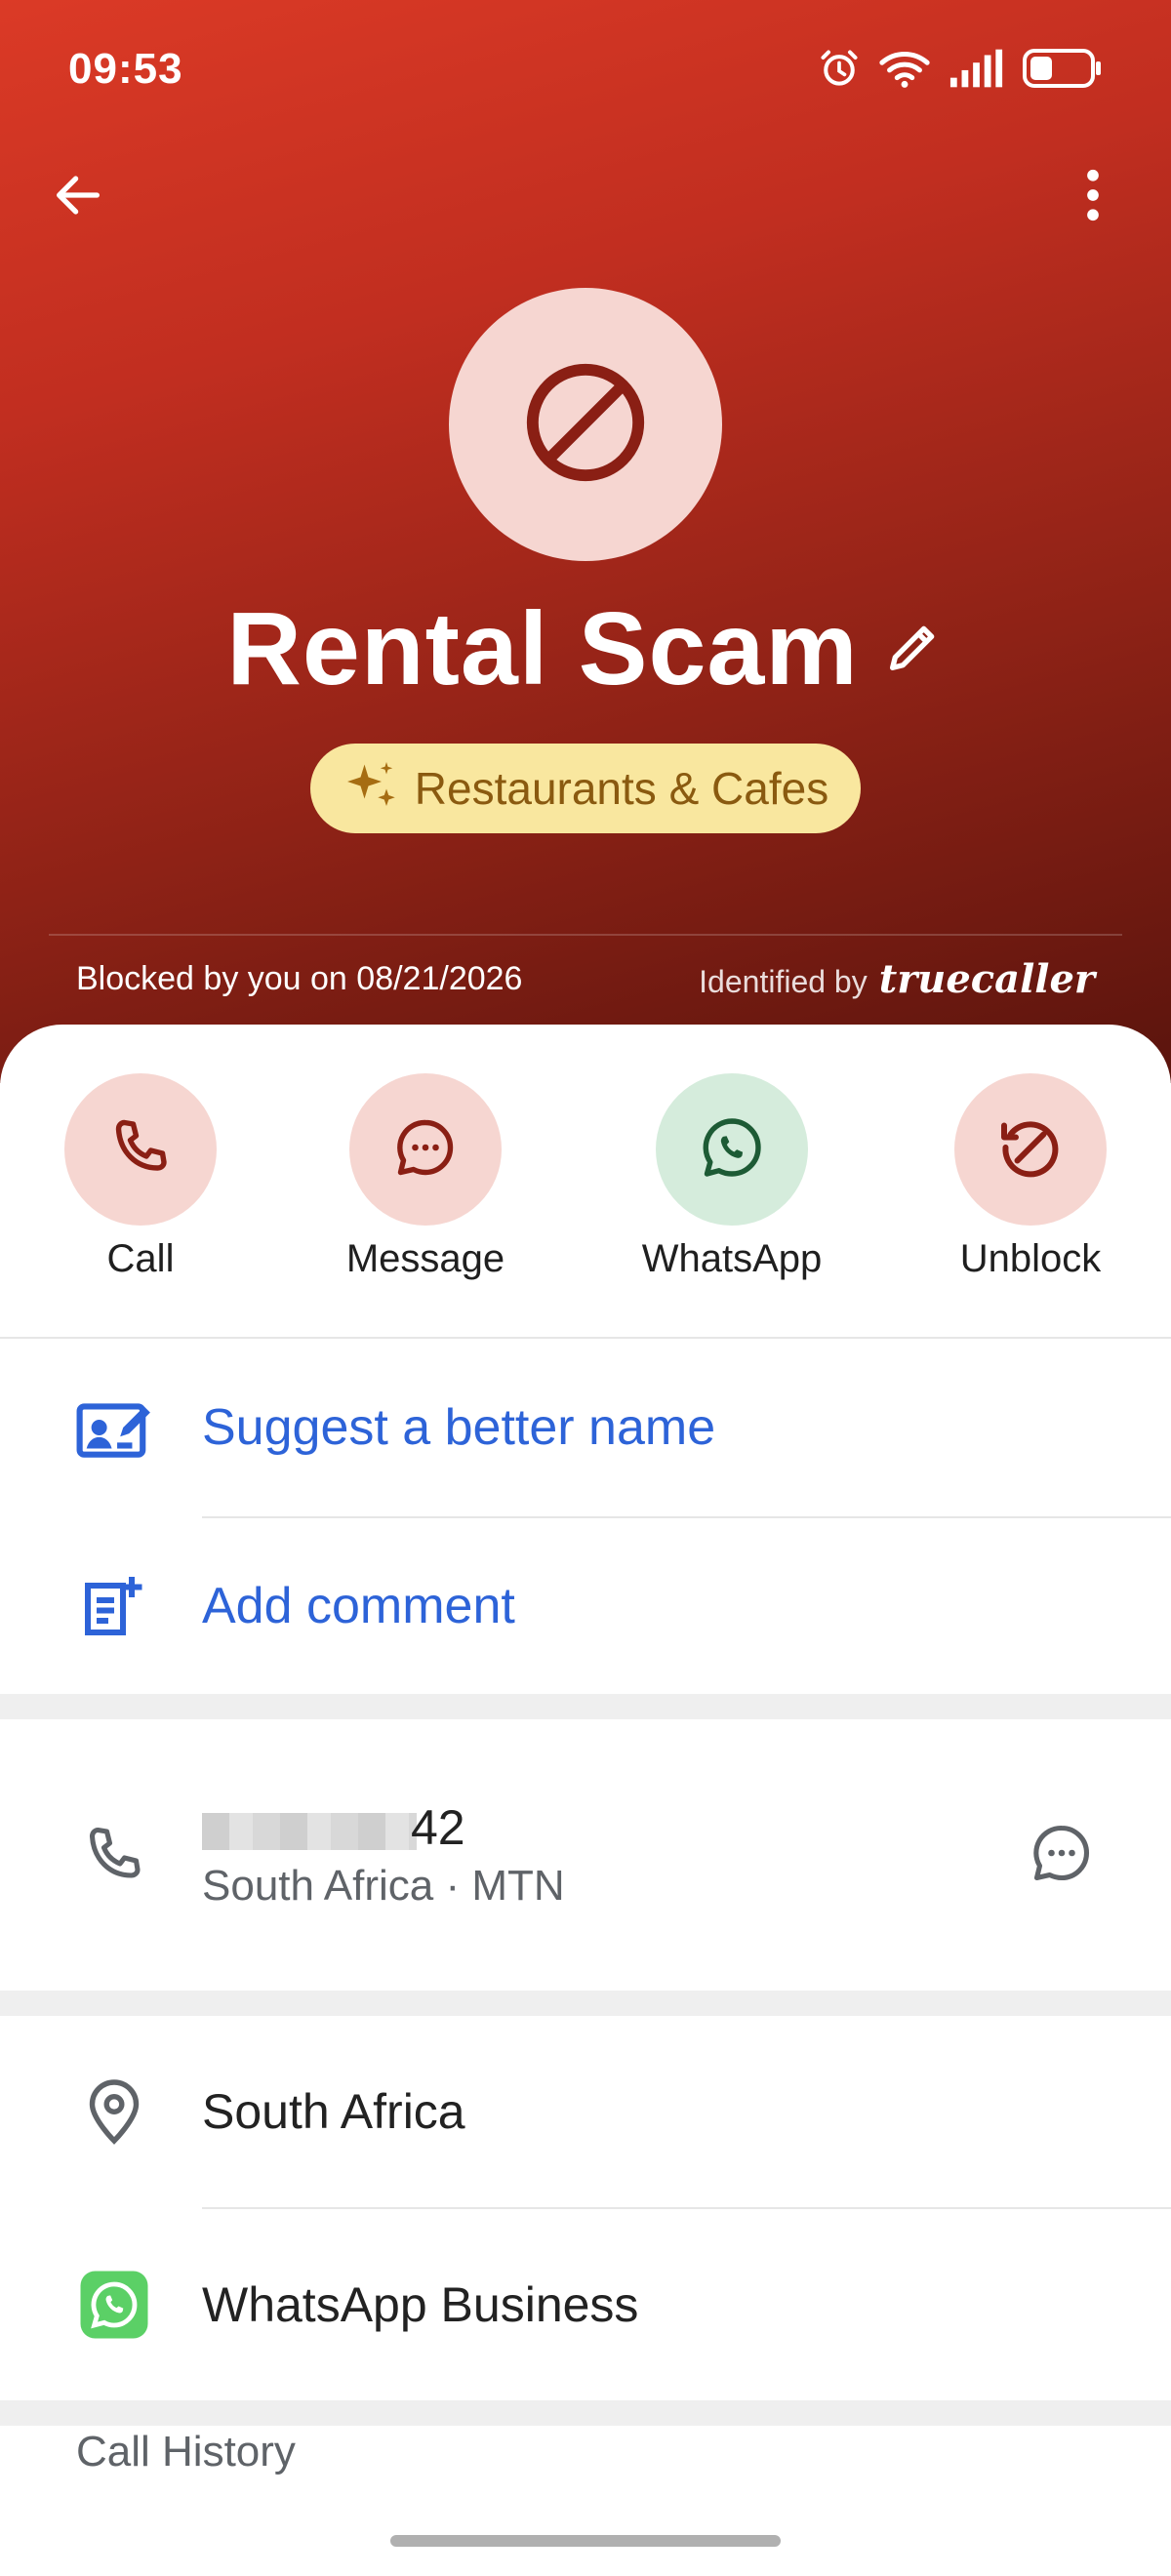 The image size is (1171, 2576). Describe the element at coordinates (425, 1258) in the screenshot. I see `message-label: Message` at that location.